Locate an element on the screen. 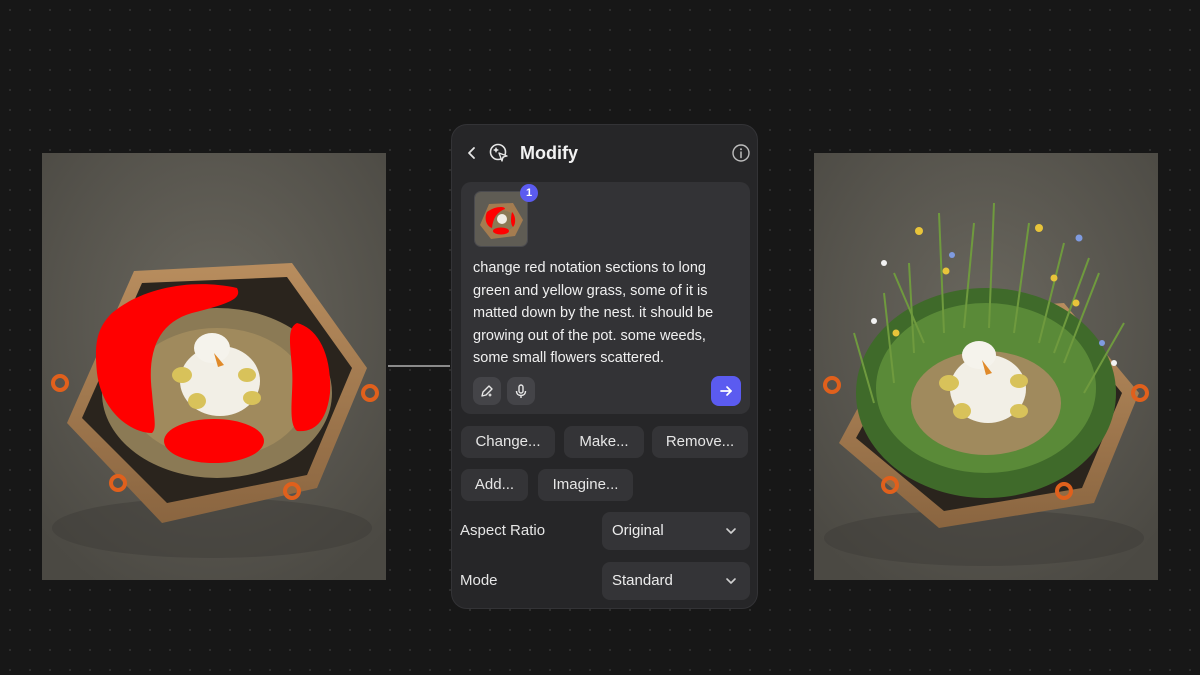  connector-line is located at coordinates (419, 366).